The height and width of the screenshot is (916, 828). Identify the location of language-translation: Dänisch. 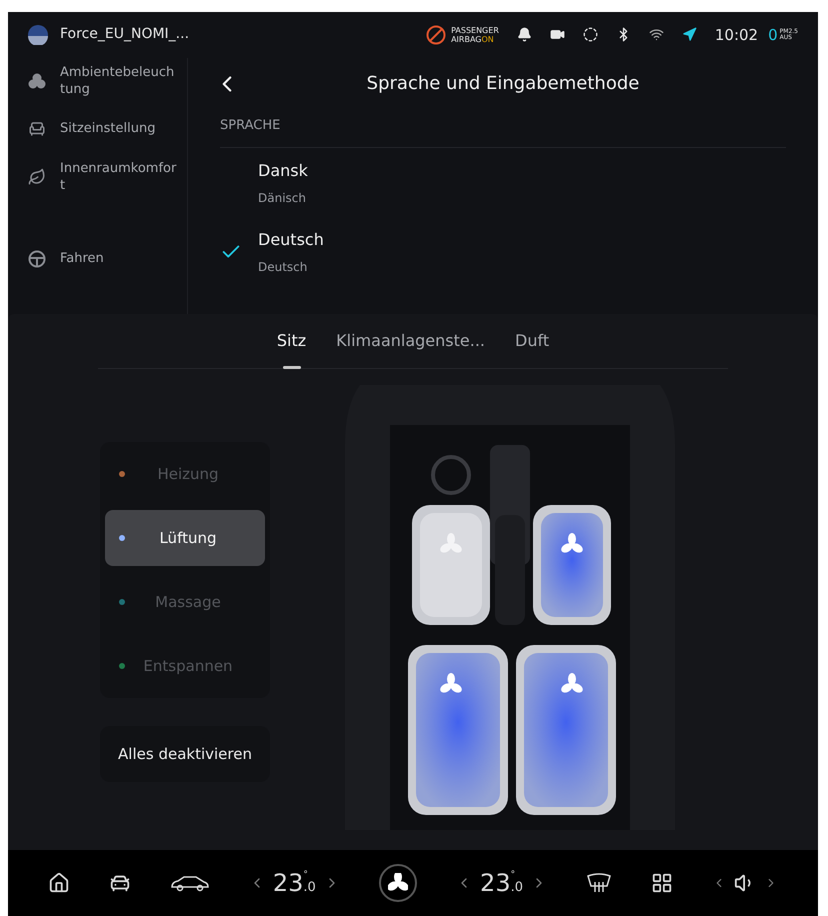
(282, 198).